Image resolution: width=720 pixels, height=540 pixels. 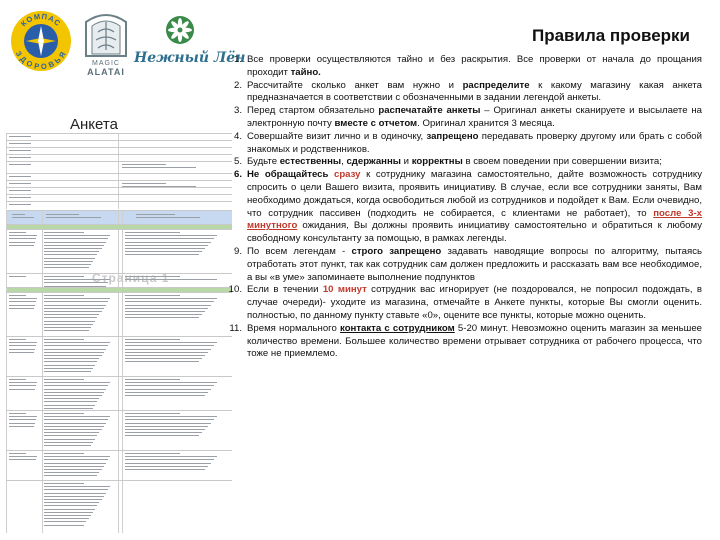 I want to click on kompas-logo-graphic: КОМПАС ЗДОРОВЬЯ, so click(x=41, y=41).